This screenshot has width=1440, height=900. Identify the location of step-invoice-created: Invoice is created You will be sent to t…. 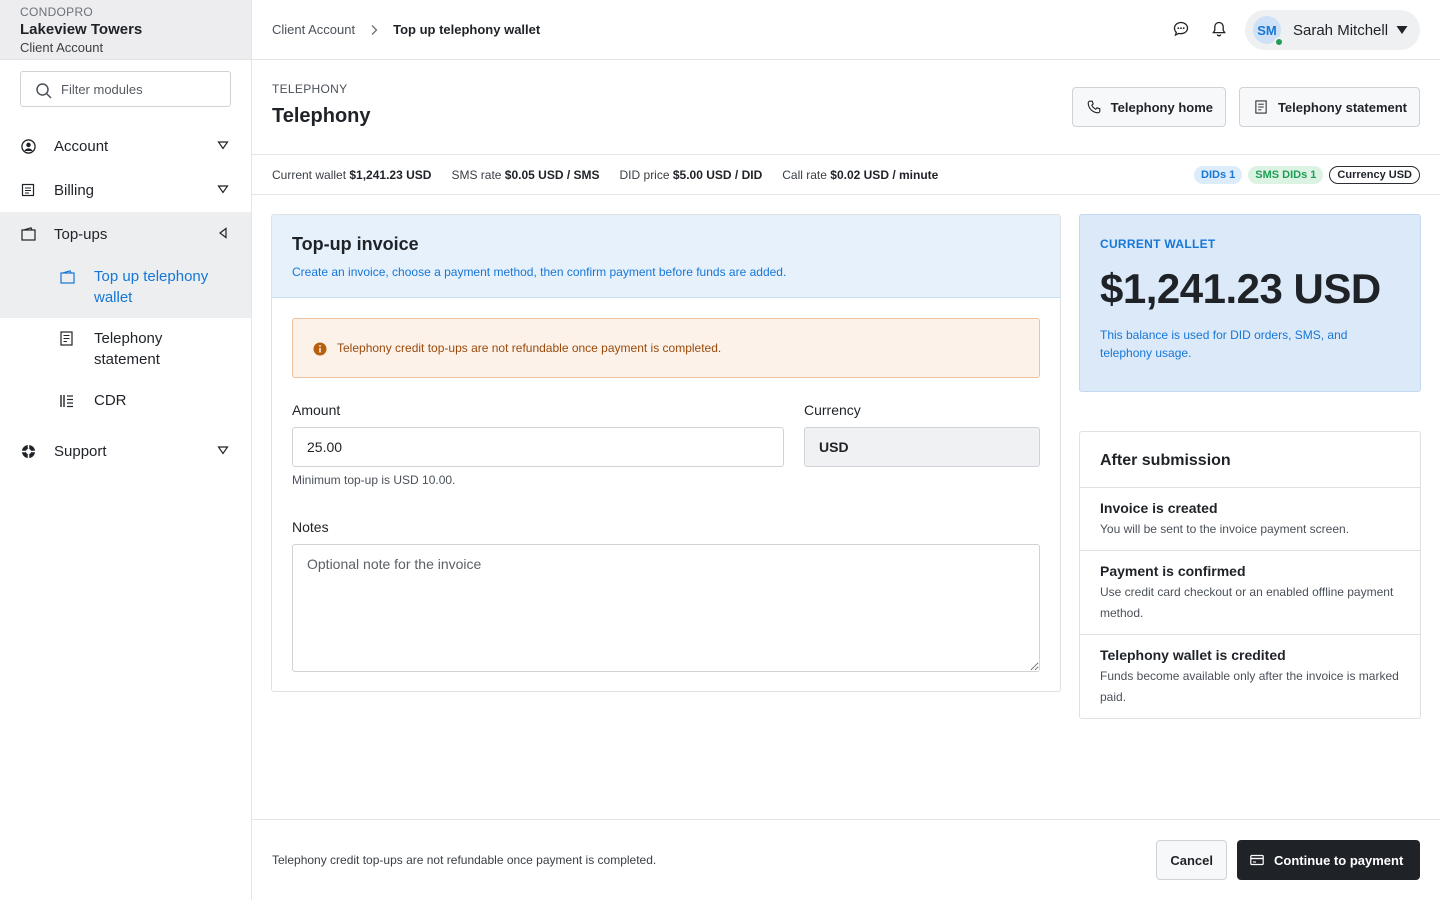
(1250, 519).